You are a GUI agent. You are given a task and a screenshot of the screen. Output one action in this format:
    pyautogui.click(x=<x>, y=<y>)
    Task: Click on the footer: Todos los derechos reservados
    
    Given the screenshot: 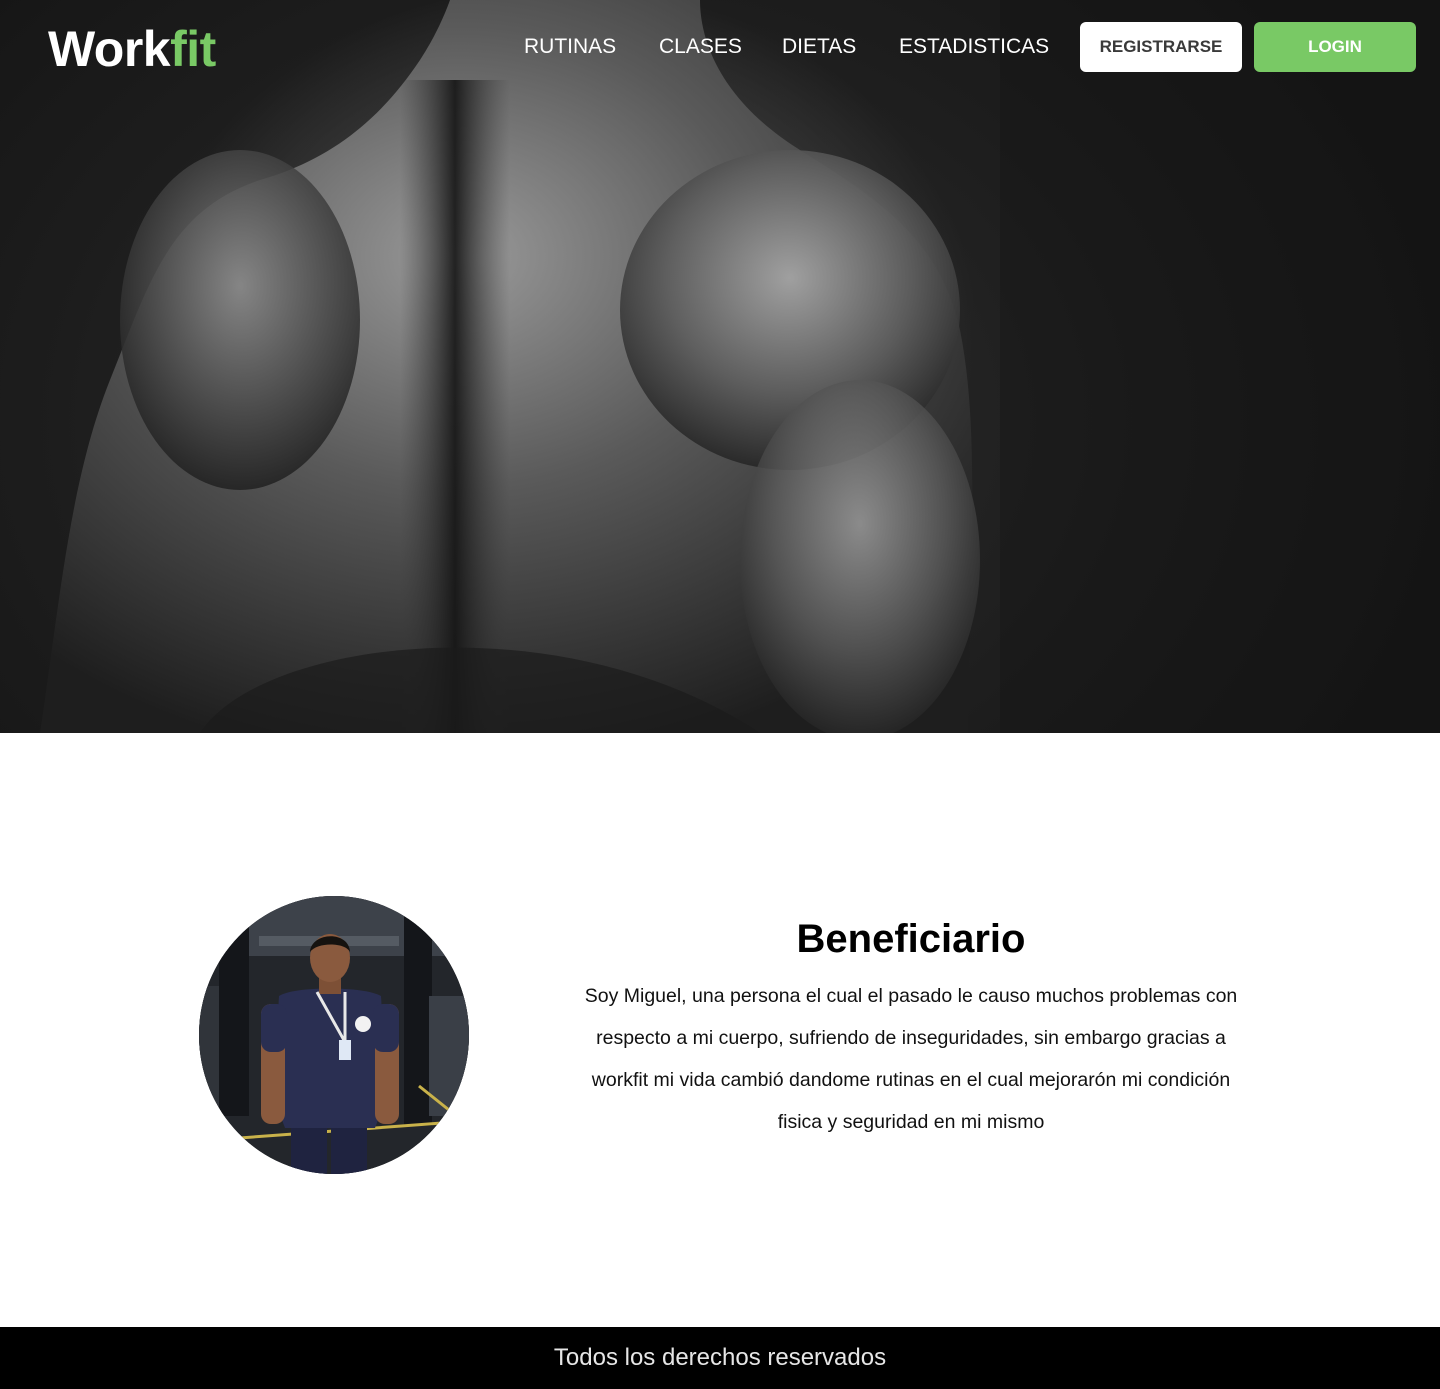 What is the action you would take?
    pyautogui.click(x=720, y=1358)
    